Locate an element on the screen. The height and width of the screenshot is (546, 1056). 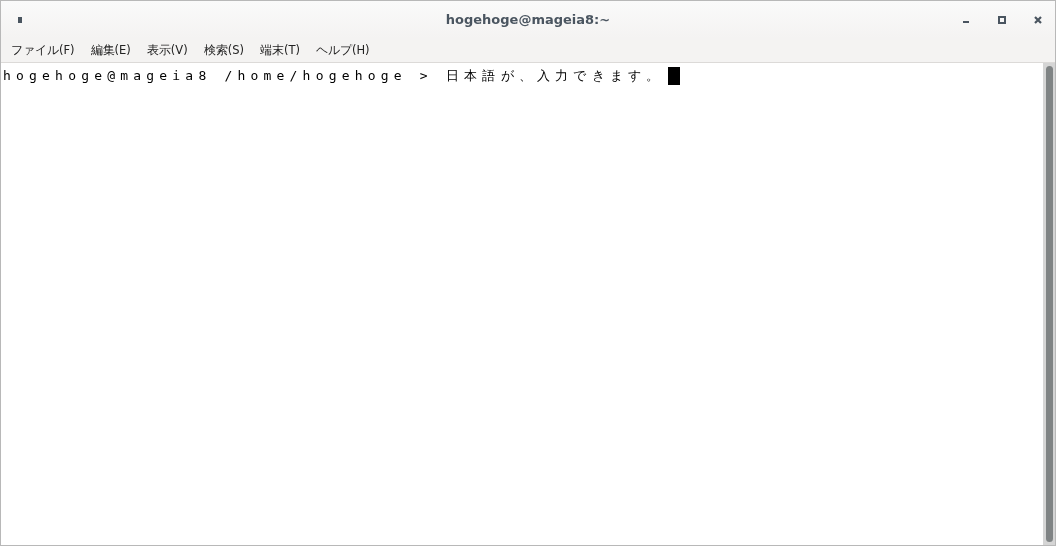
window-title: hogehoge@mageia8:~ is located at coordinates (528, 19).